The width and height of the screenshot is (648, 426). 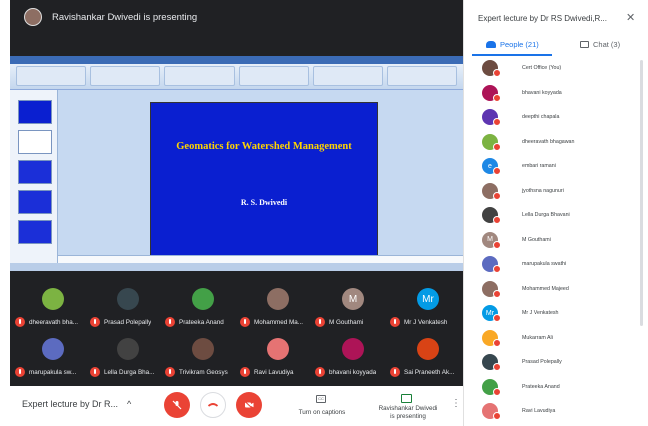 I want to click on ppt-title-bar, so click(x=236, y=60).